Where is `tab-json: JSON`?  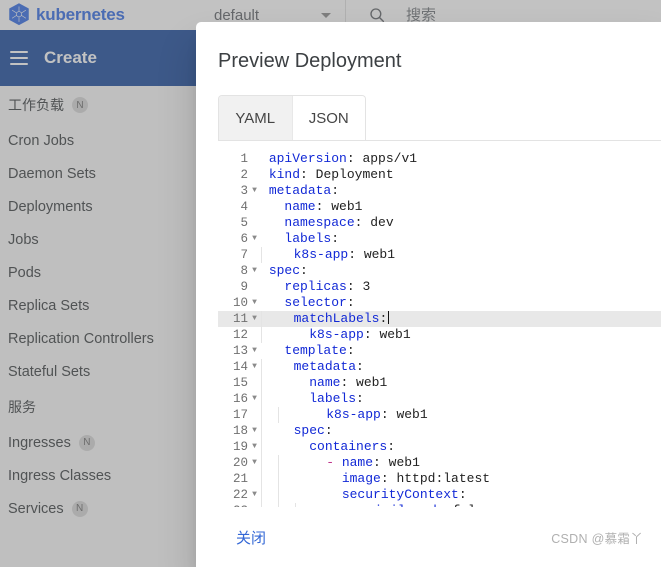 tab-json: JSON is located at coordinates (328, 118).